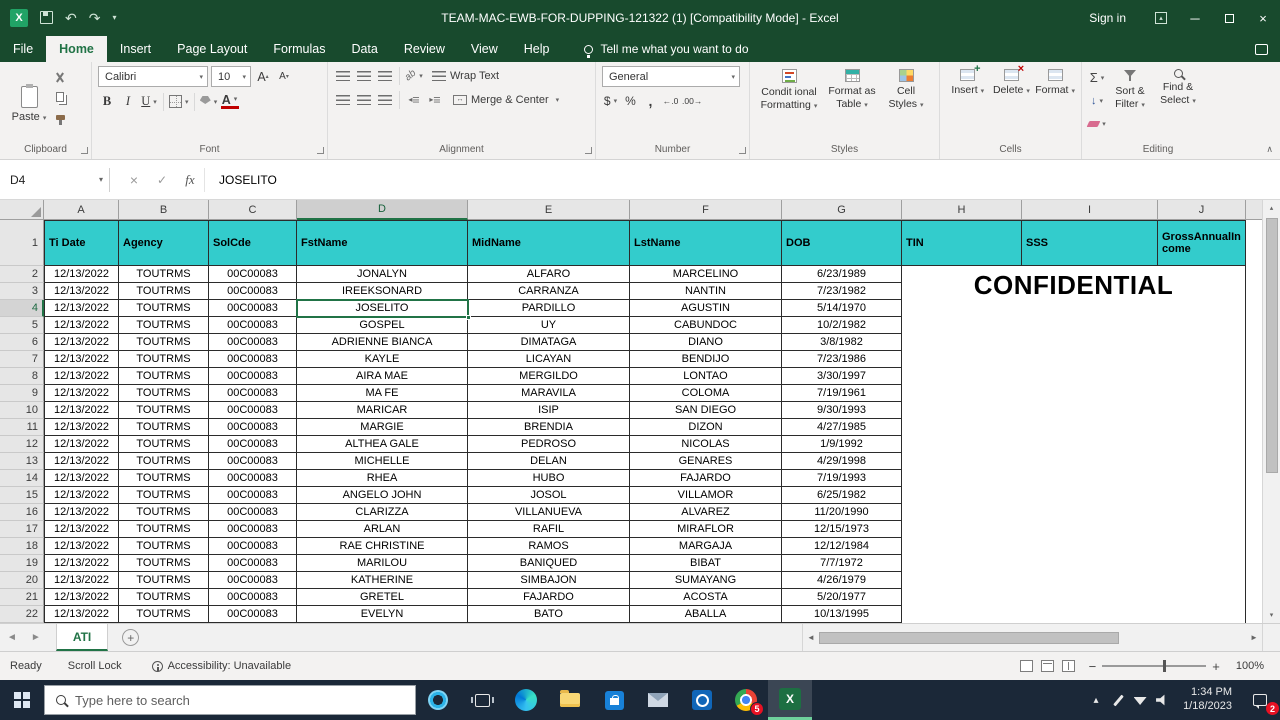  Describe the element at coordinates (55, 179) in the screenshot. I see `name-box: D4` at that location.